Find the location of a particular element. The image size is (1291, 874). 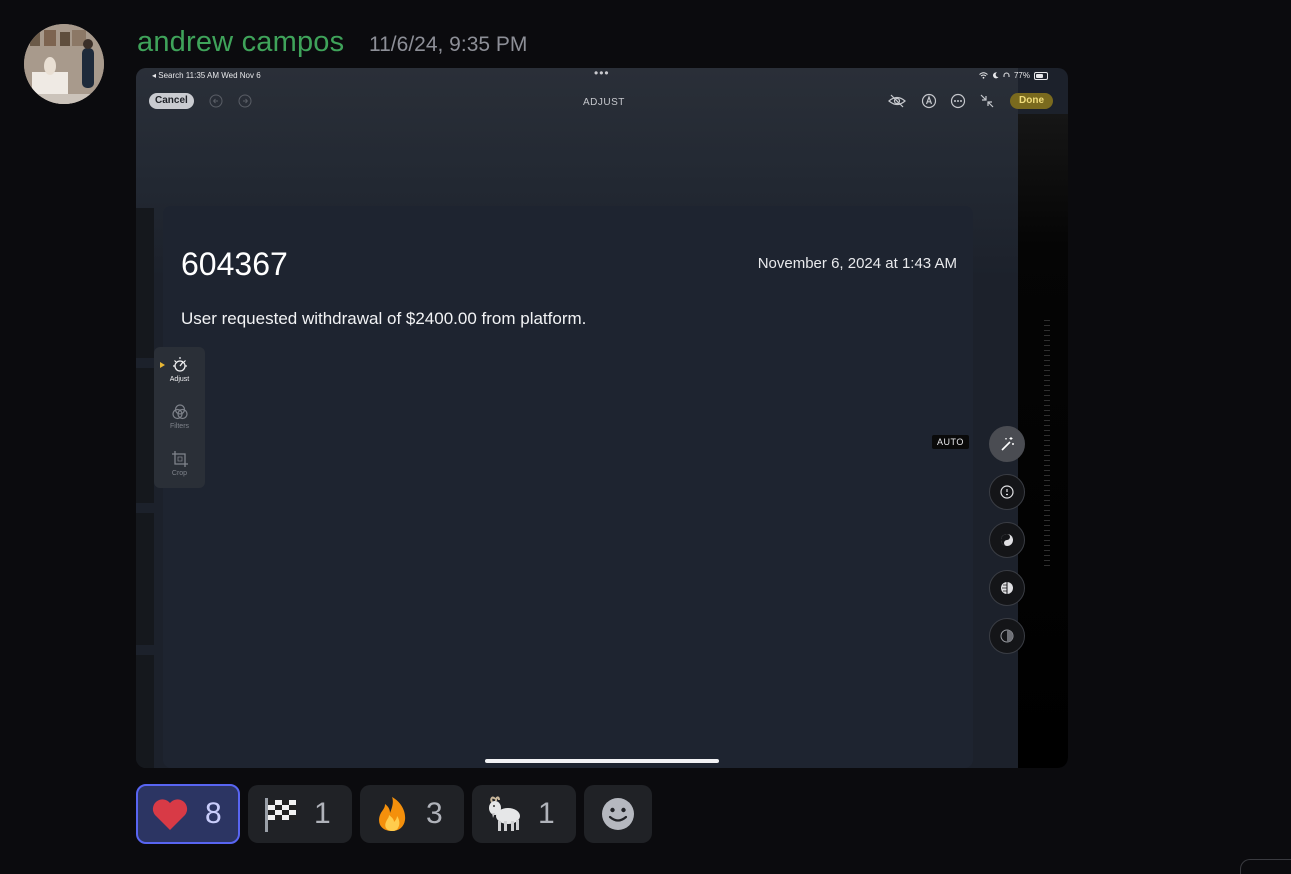

add-reaction-button is located at coordinates (618, 814).